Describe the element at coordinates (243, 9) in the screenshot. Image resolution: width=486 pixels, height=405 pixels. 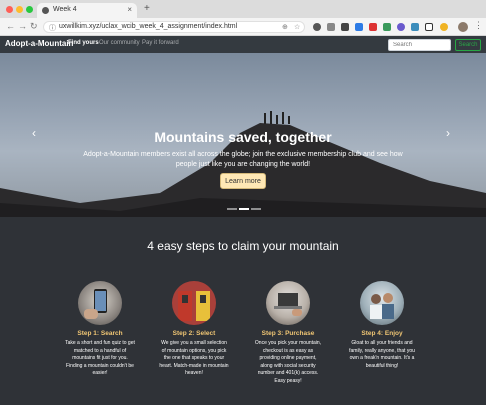
I see `browser-tab-bar: Week 4 × +` at that location.